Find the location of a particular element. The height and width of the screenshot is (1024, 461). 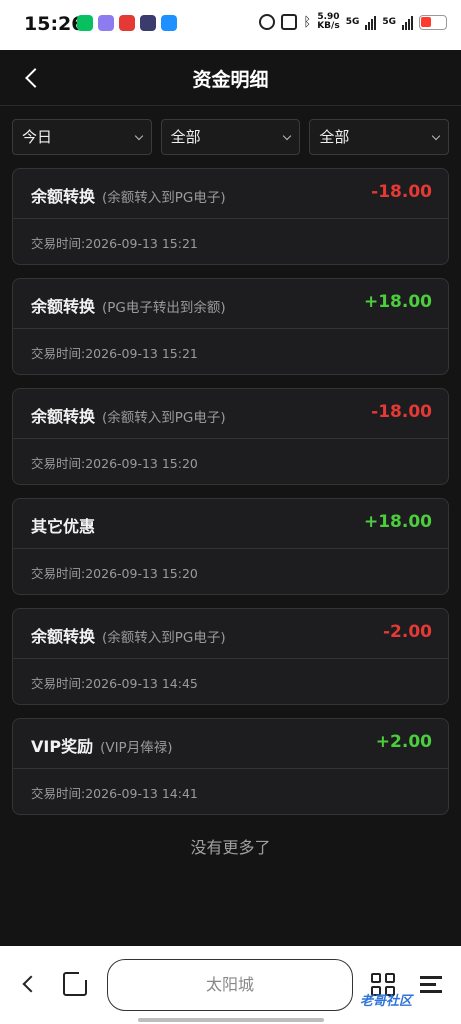

sim1-label: 5G is located at coordinates (352, 22).